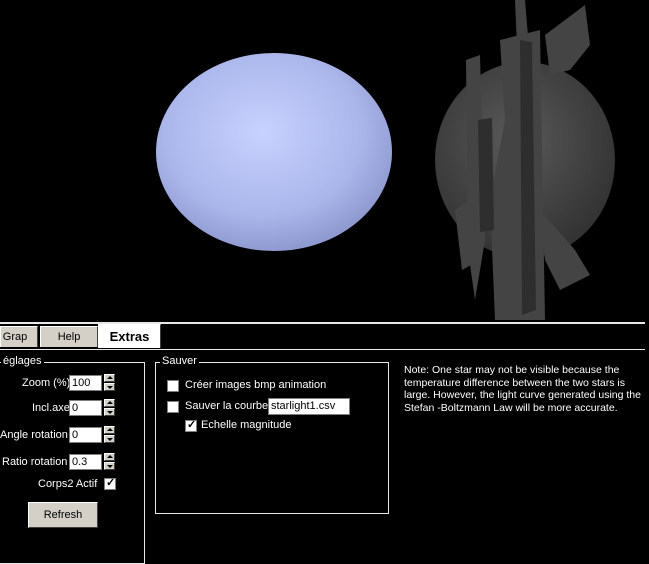 The width and height of the screenshot is (649, 564). I want to click on refresh-button: Refresh, so click(63, 515).